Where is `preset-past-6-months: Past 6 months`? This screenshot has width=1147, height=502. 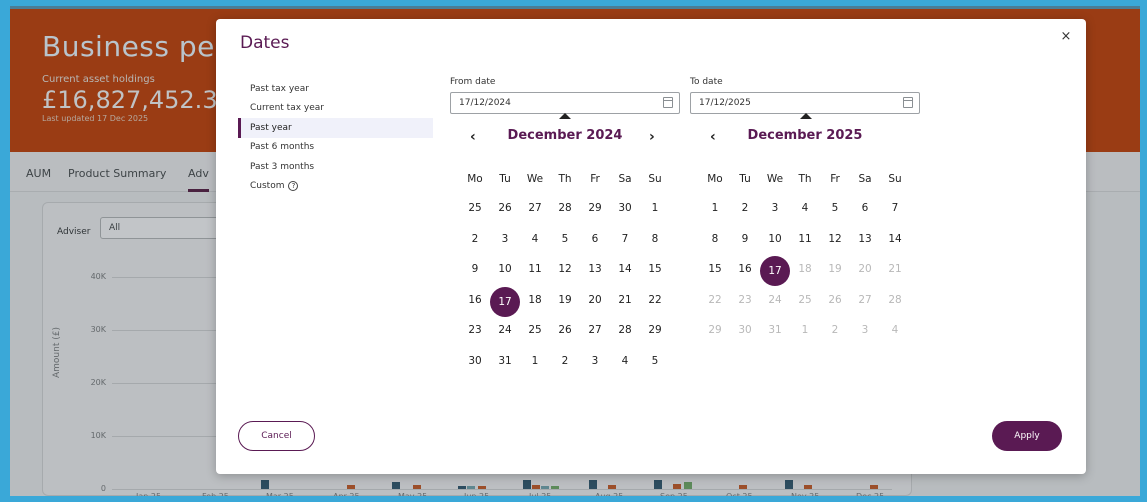
preset-past-6-months: Past 6 months is located at coordinates (335, 148).